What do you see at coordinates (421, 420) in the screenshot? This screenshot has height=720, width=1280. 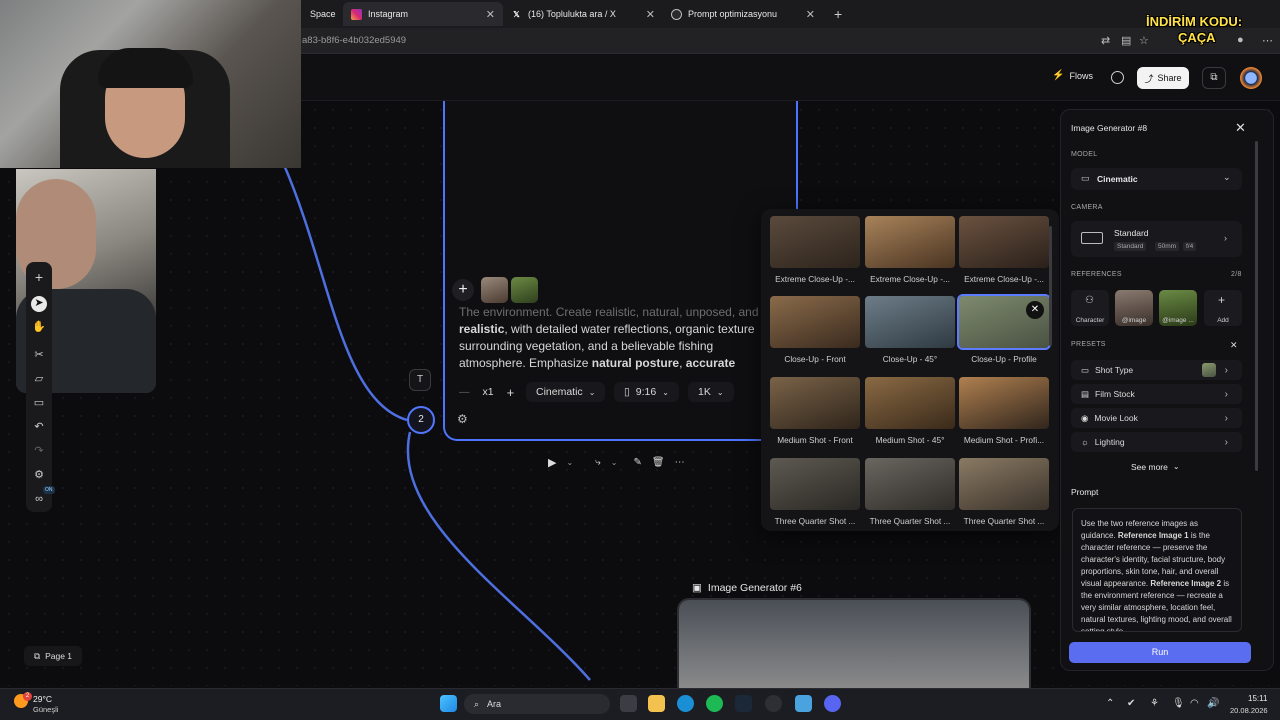 I see `node-number-badge: 2` at bounding box center [421, 420].